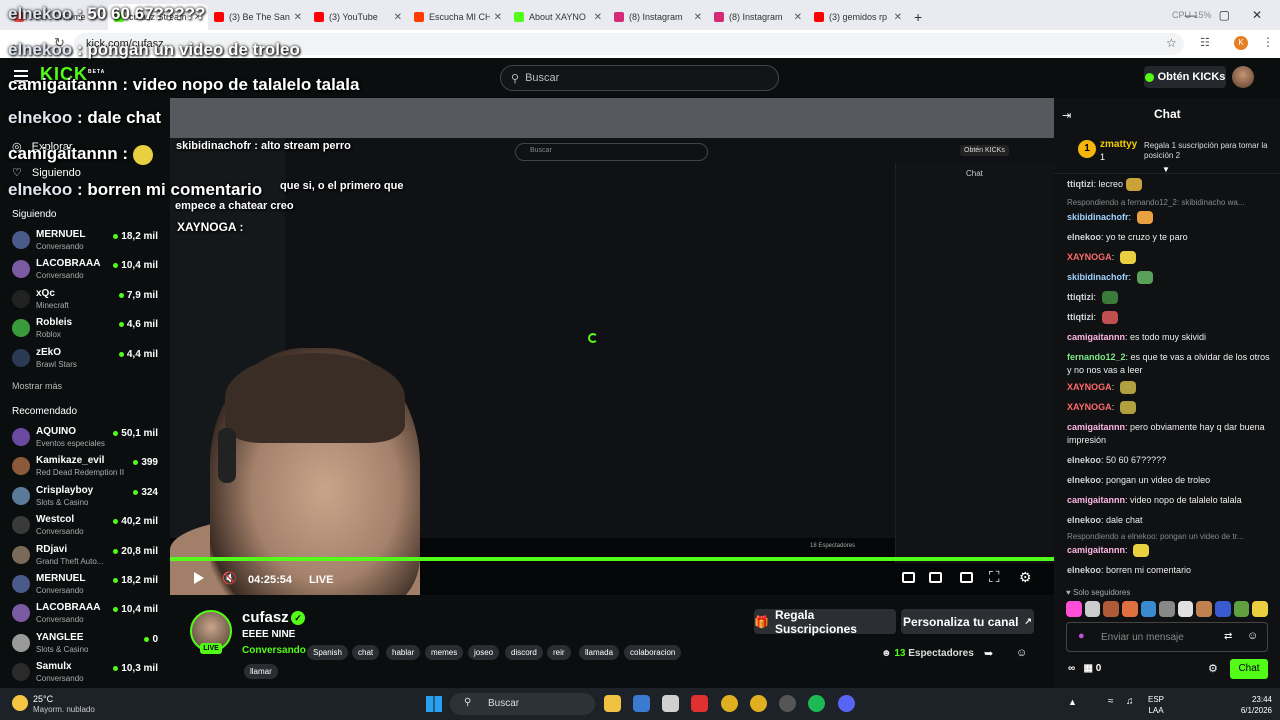 This screenshot has height=720, width=1280. What do you see at coordinates (1025, 577) in the screenshot?
I see `settings-gear-icon: ⚙` at bounding box center [1025, 577].